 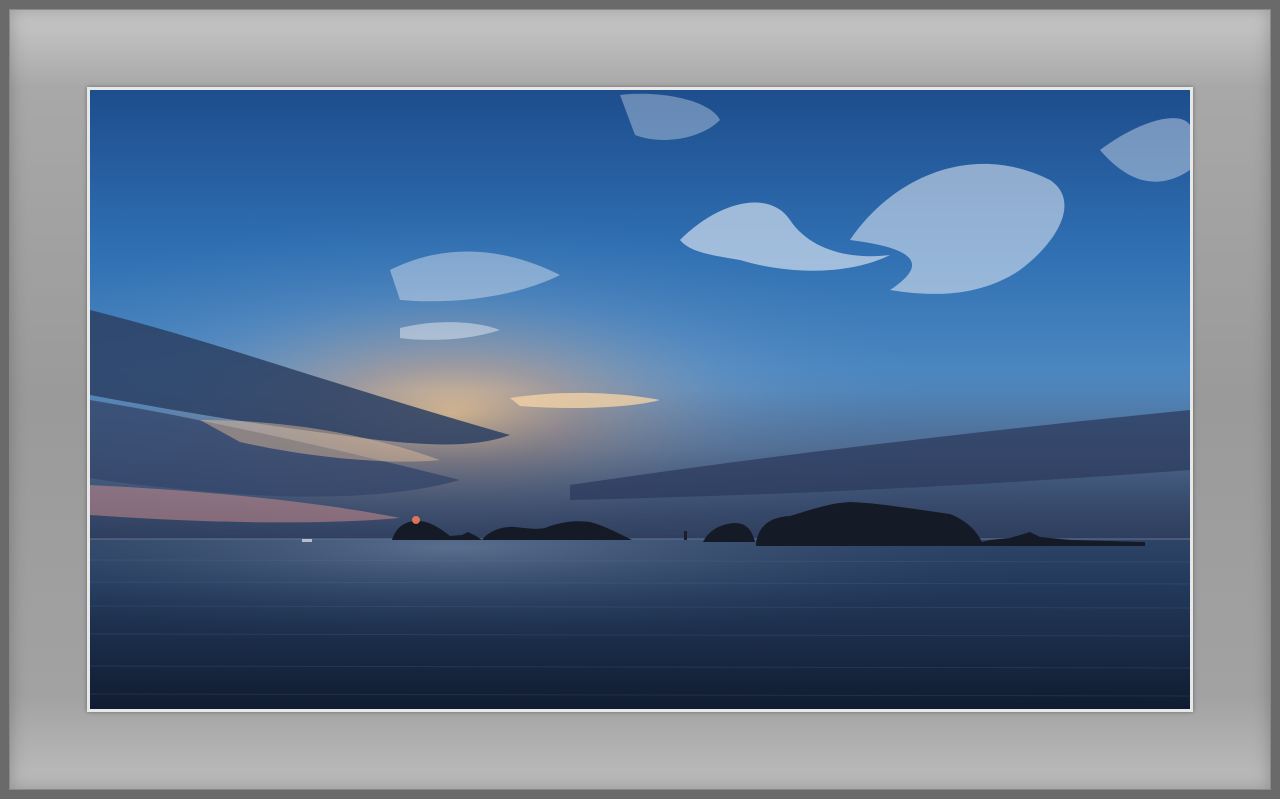 I want to click on lighthouse-buoy, so click(x=685, y=535).